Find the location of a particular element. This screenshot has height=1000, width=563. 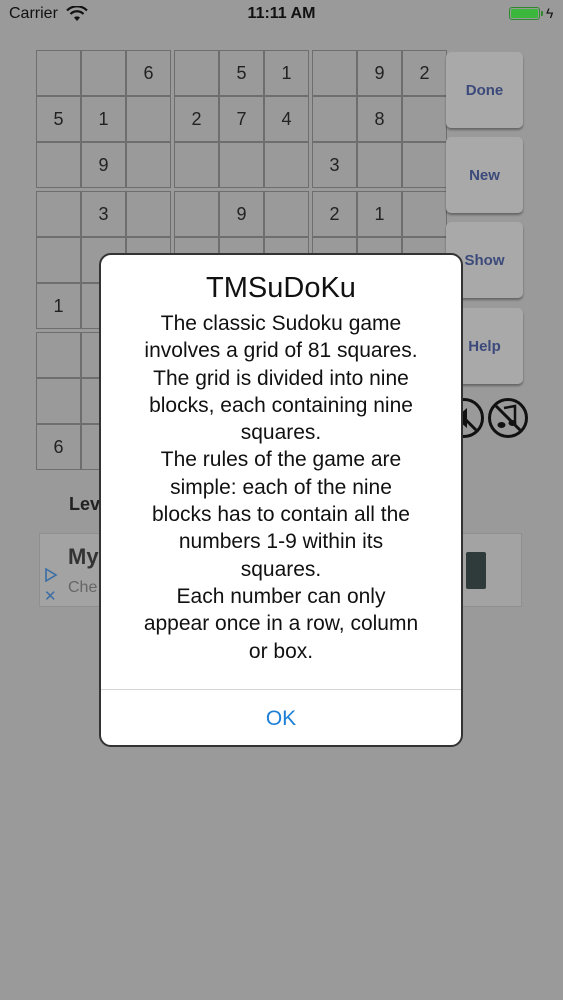

music-off-icon is located at coordinates (508, 418).